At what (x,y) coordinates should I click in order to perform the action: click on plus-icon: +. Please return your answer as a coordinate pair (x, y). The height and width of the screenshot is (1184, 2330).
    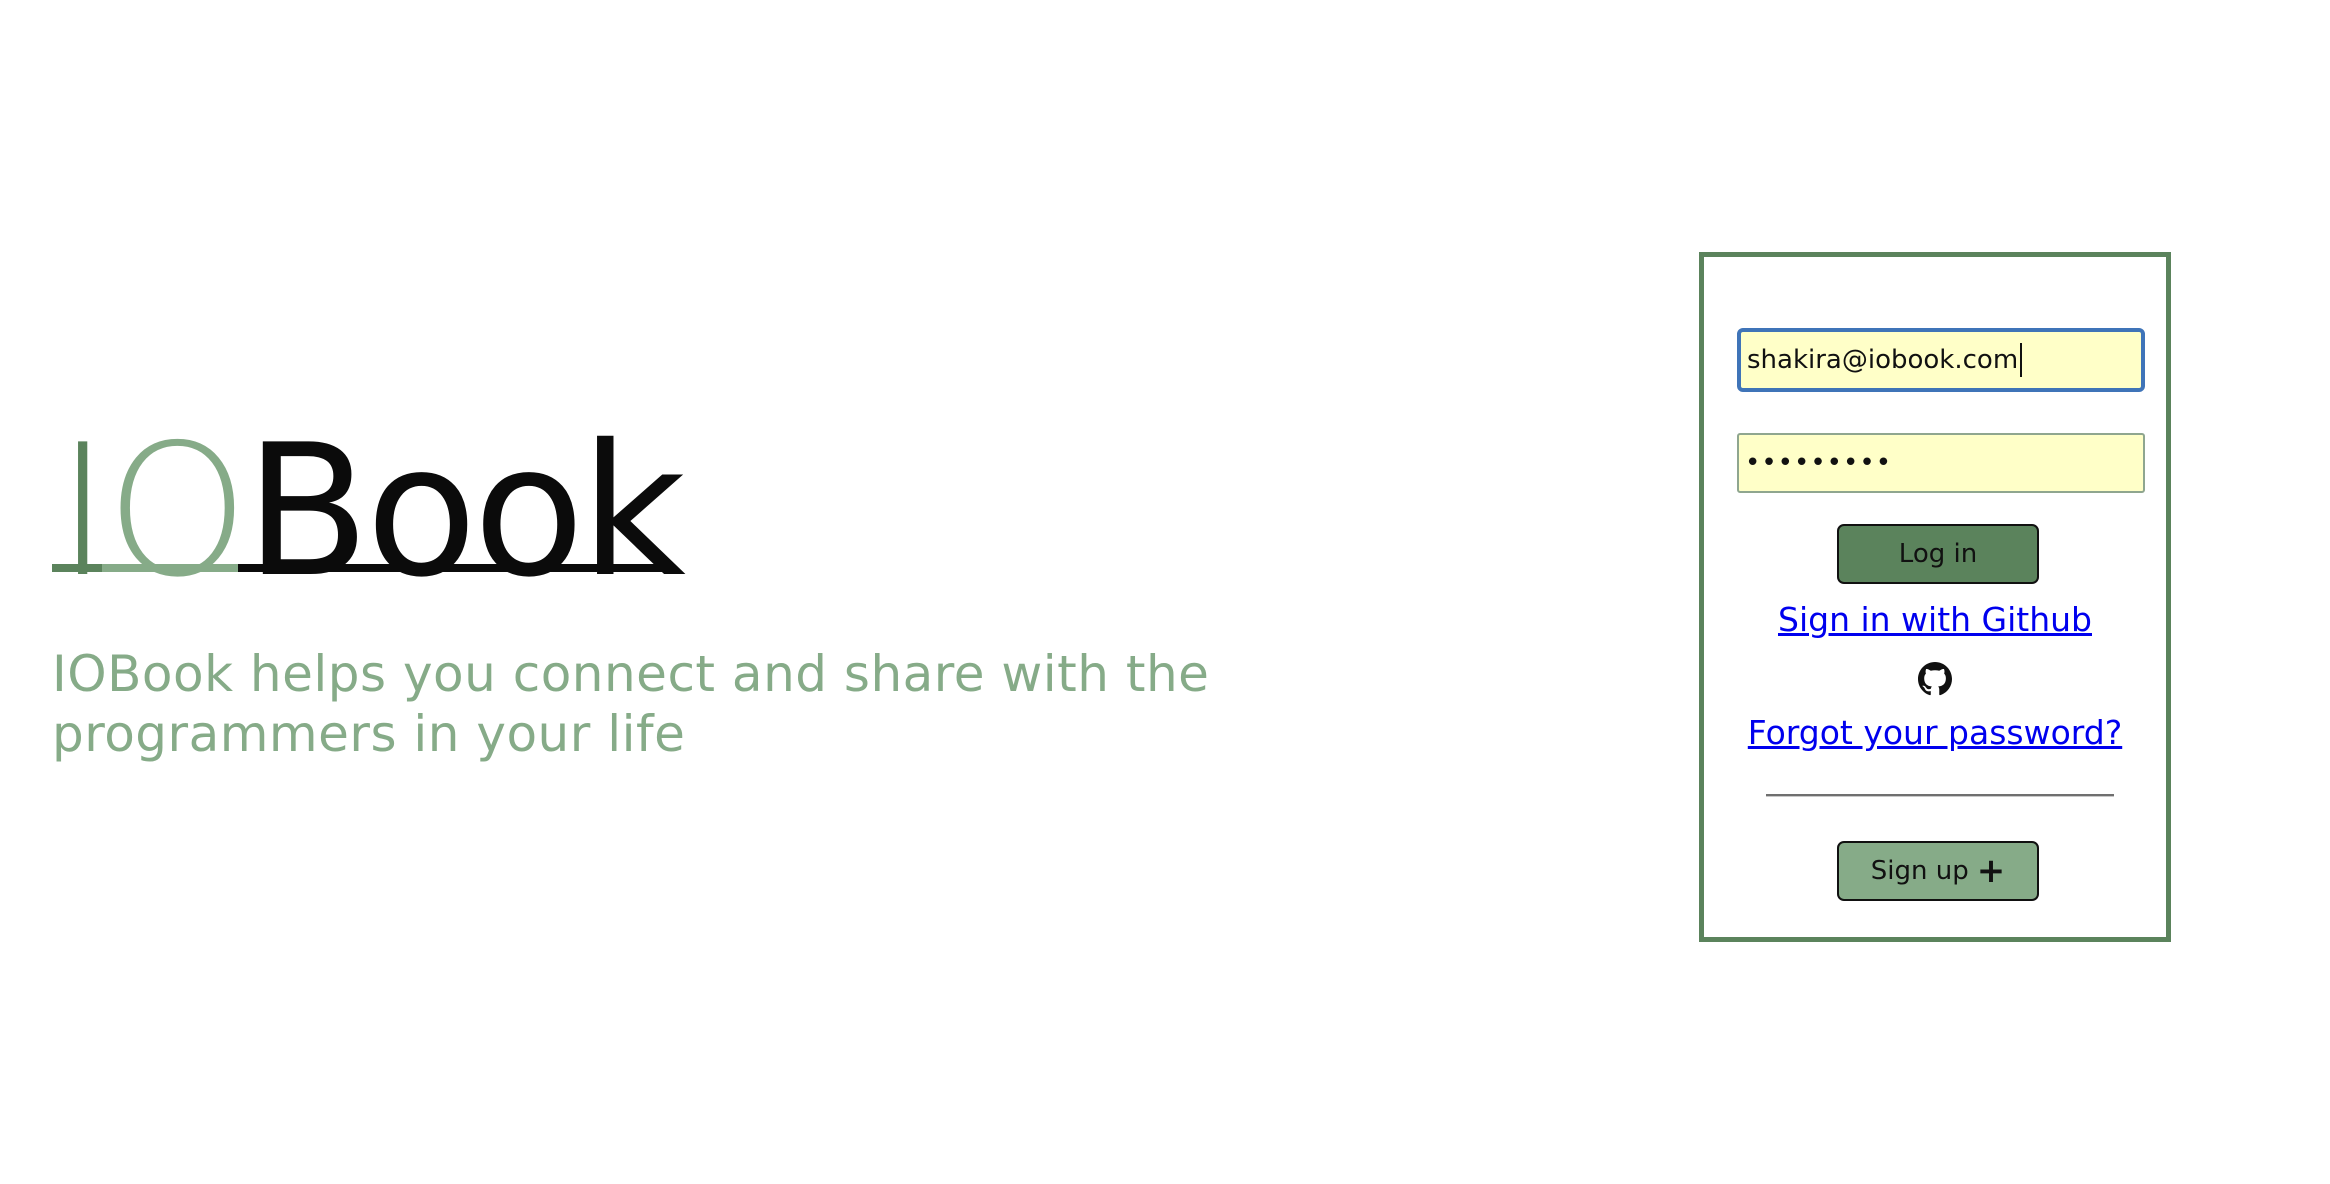
    Looking at the image, I should click on (1991, 871).